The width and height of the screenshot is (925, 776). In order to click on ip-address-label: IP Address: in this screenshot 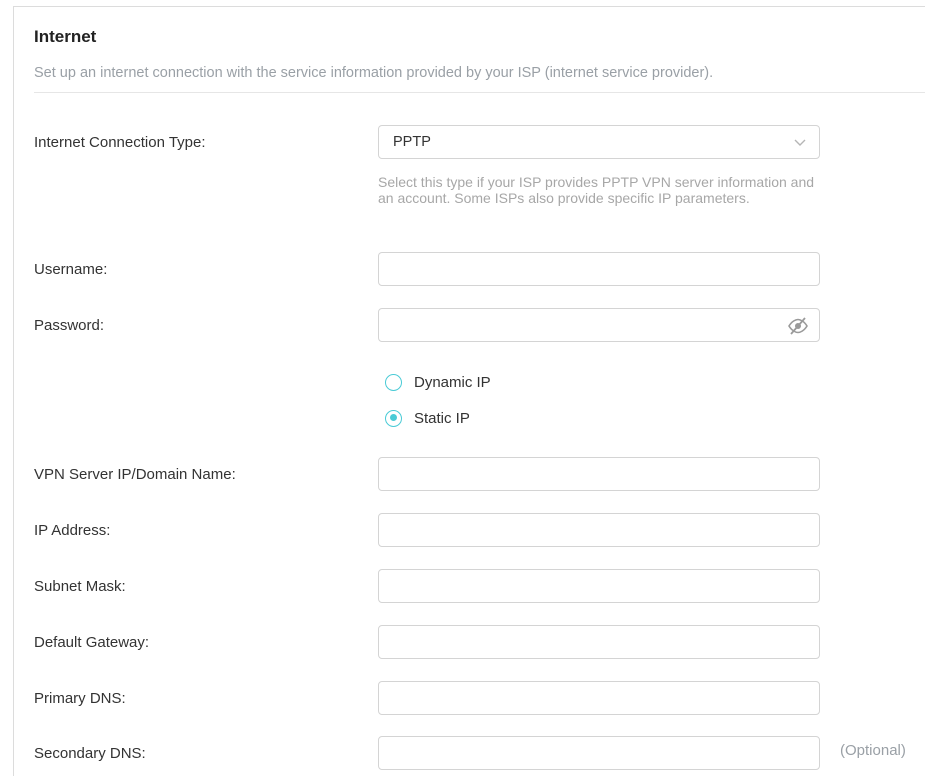, I will do `click(72, 530)`.